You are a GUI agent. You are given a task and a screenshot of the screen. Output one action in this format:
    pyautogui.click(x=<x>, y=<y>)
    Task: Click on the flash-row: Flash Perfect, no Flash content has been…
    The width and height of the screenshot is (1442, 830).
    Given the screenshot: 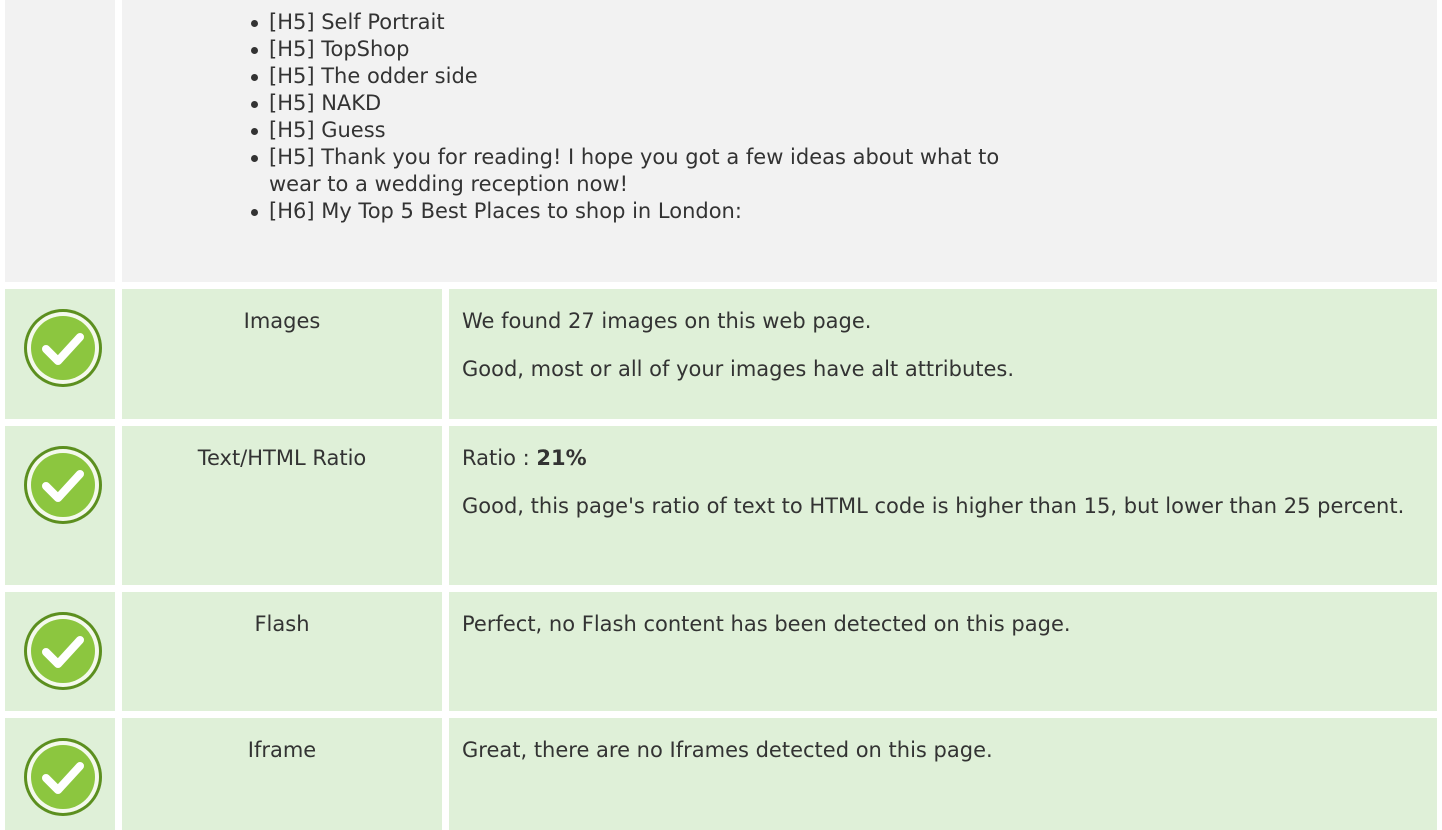 What is the action you would take?
    pyautogui.click(x=721, y=651)
    